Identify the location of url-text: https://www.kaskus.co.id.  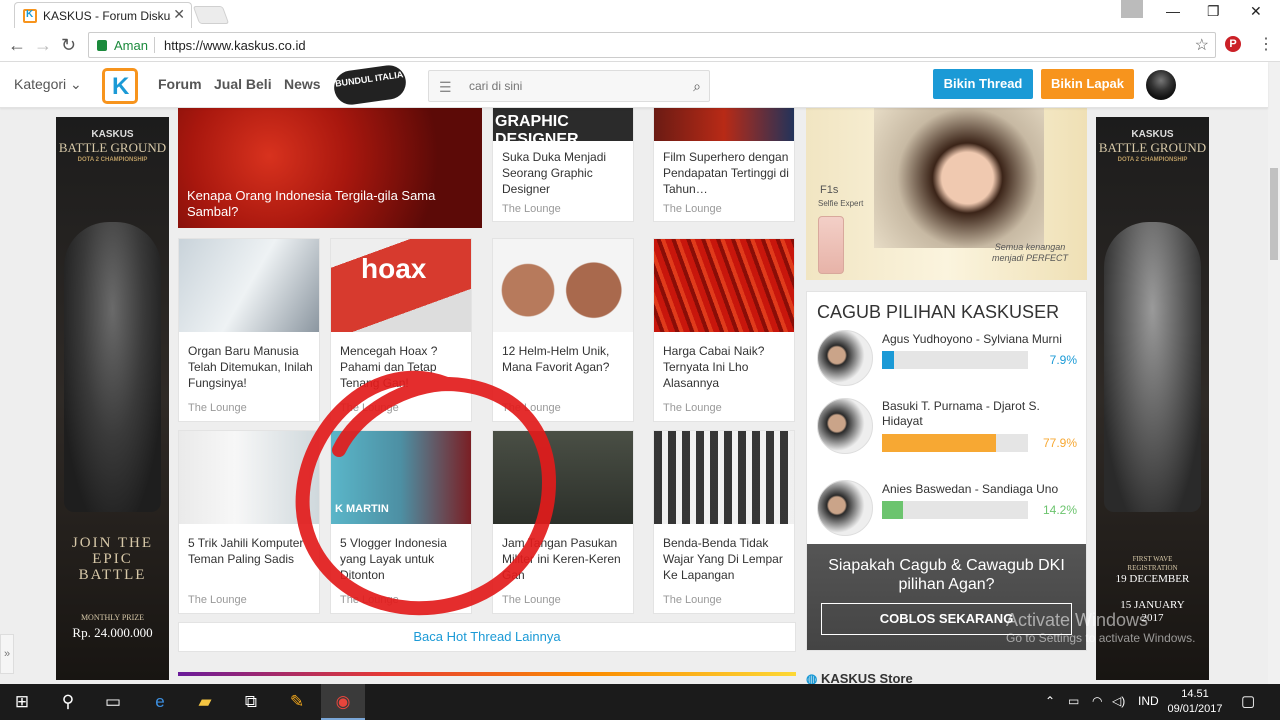
(235, 45).